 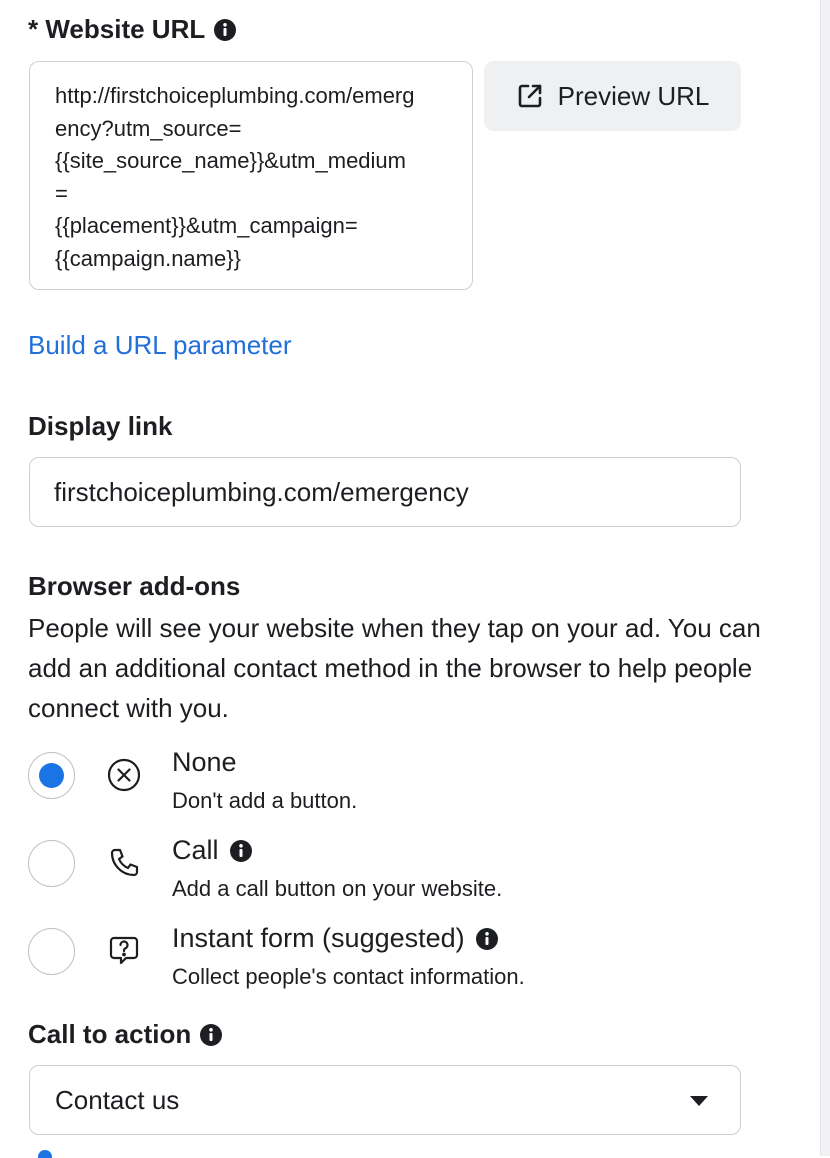 I want to click on scrollbar, so click(x=825, y=578).